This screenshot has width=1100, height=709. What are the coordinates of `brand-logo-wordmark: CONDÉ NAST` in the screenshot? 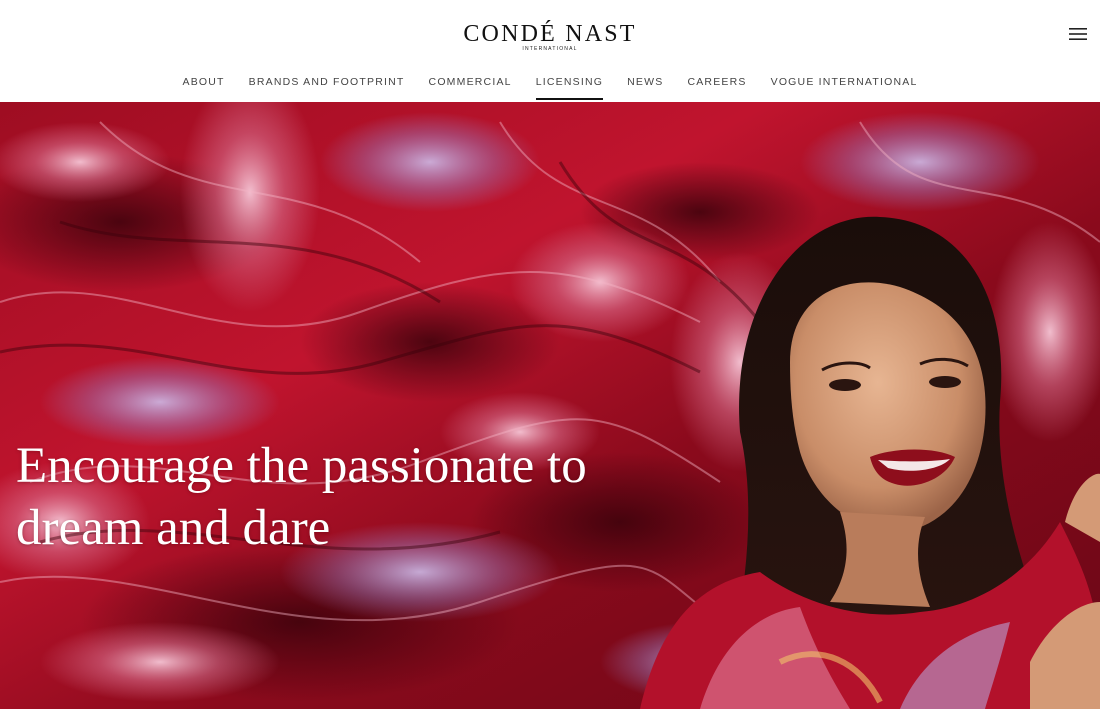 It's located at (550, 34).